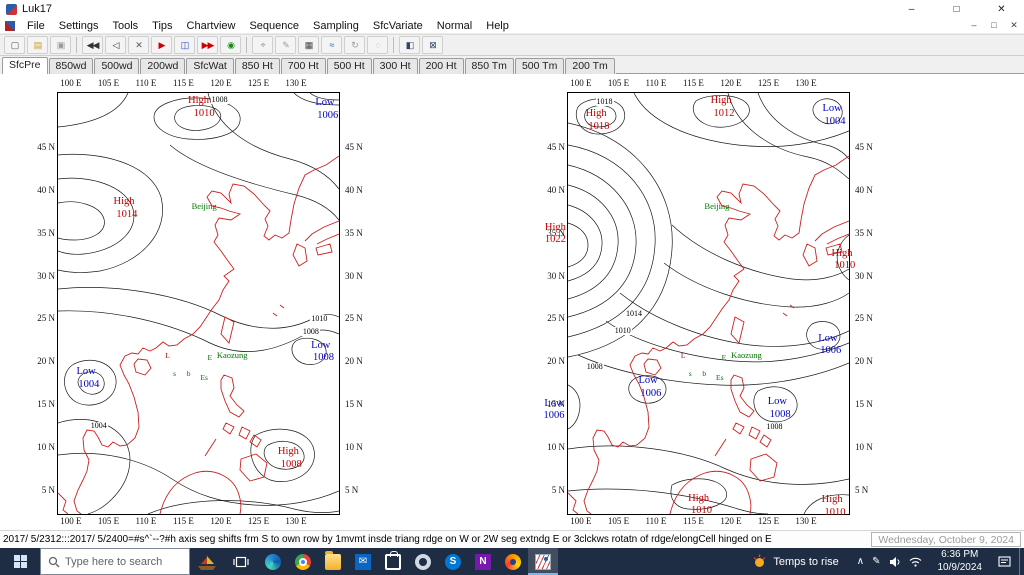 This screenshot has height=575, width=1024. What do you see at coordinates (285, 45) in the screenshot?
I see `pen-button: ✎` at bounding box center [285, 45].